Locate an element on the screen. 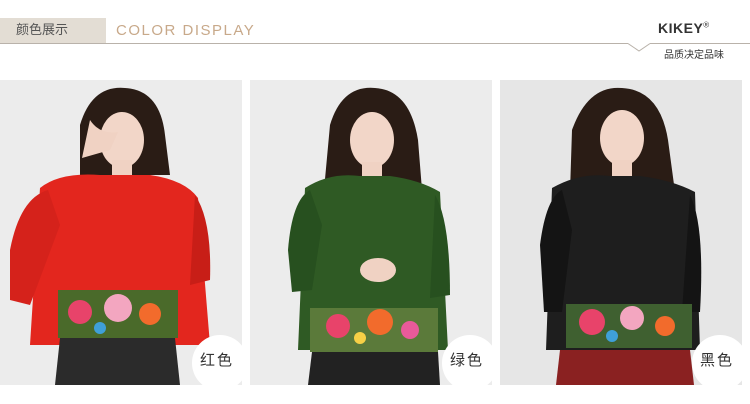 This screenshot has width=750, height=404. brand-slogan: 品质决定品味 is located at coordinates (694, 55).